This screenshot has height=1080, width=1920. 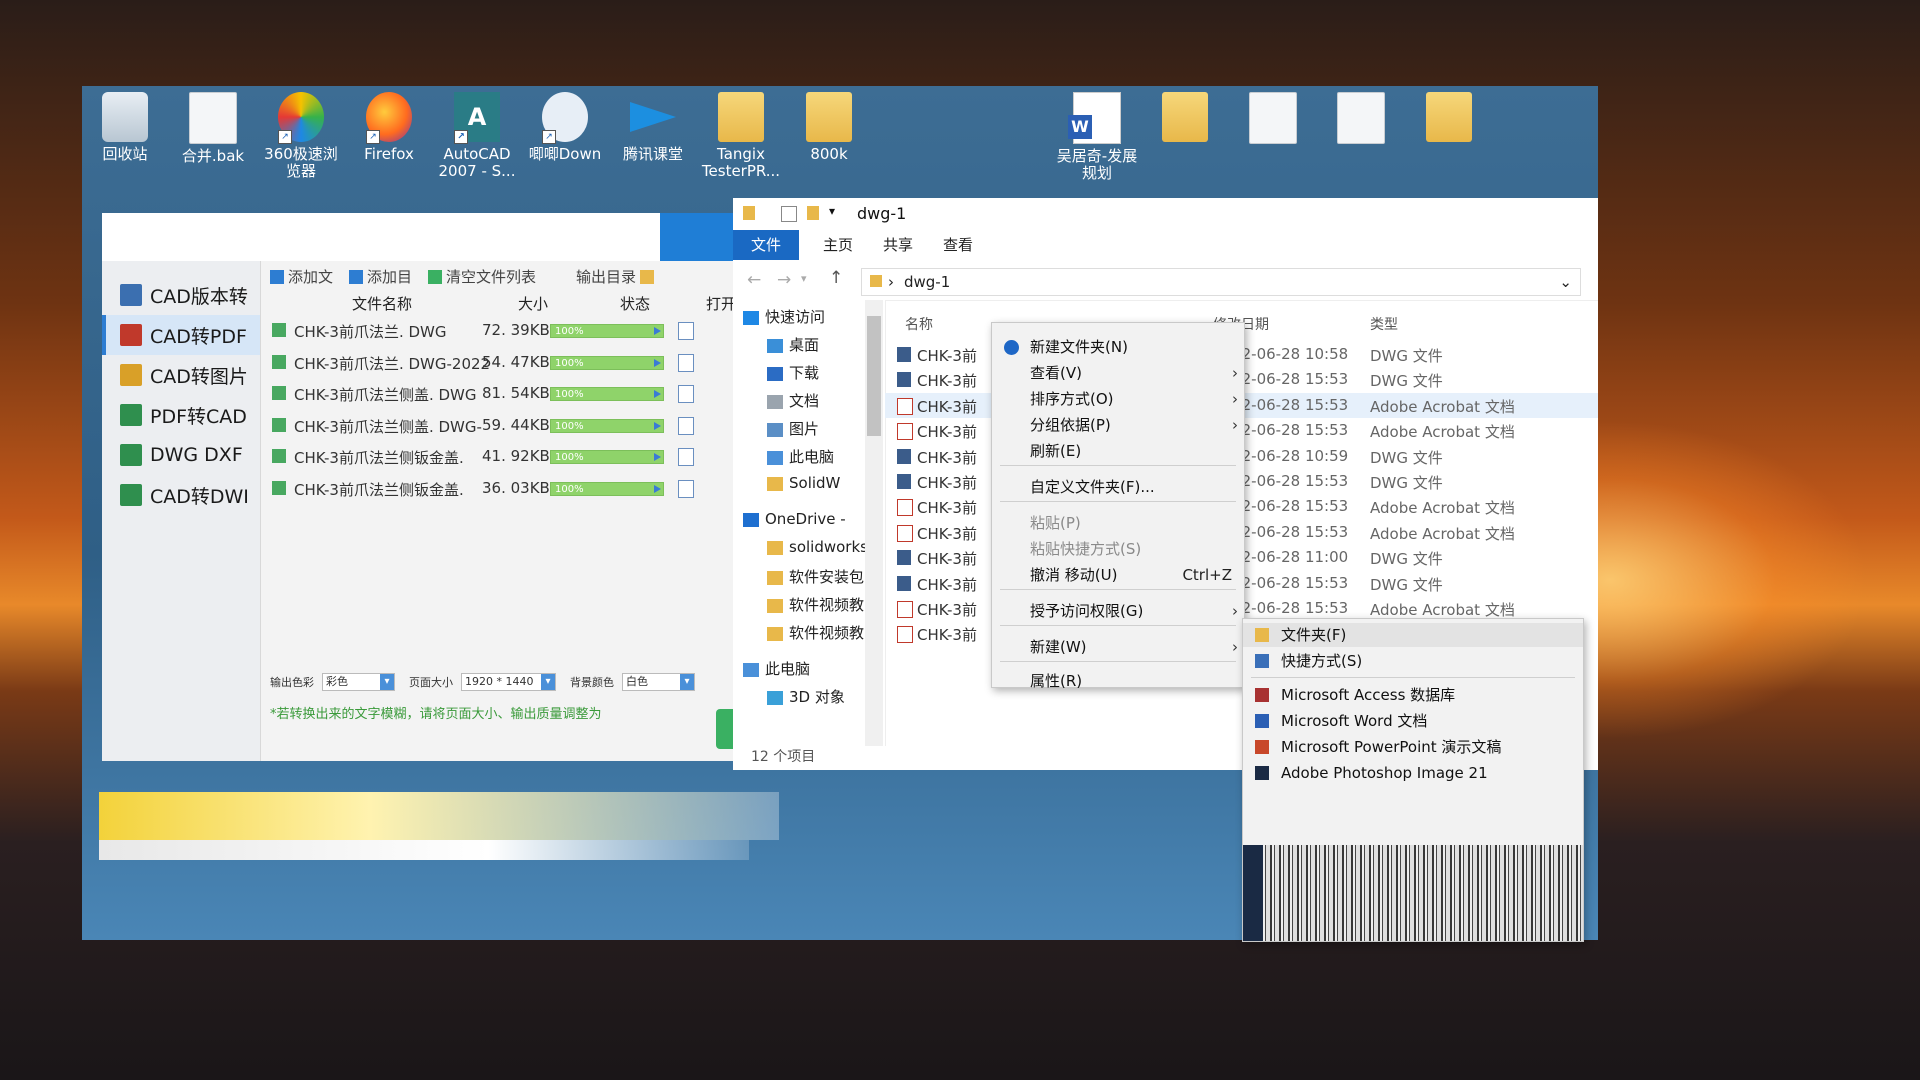 What do you see at coordinates (832, 211) in the screenshot?
I see `quick-access-dropdown-icon: ▾` at bounding box center [832, 211].